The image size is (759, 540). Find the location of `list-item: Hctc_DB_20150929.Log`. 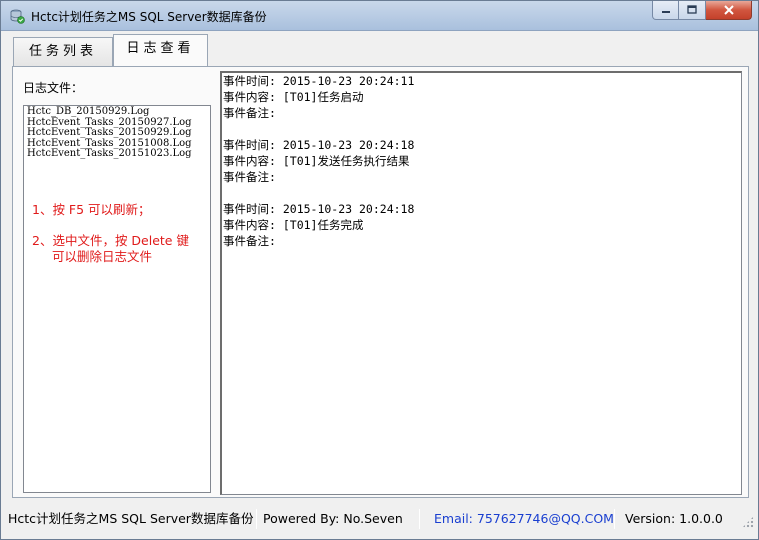

list-item: Hctc_DB_20150929.Log is located at coordinates (117, 112).